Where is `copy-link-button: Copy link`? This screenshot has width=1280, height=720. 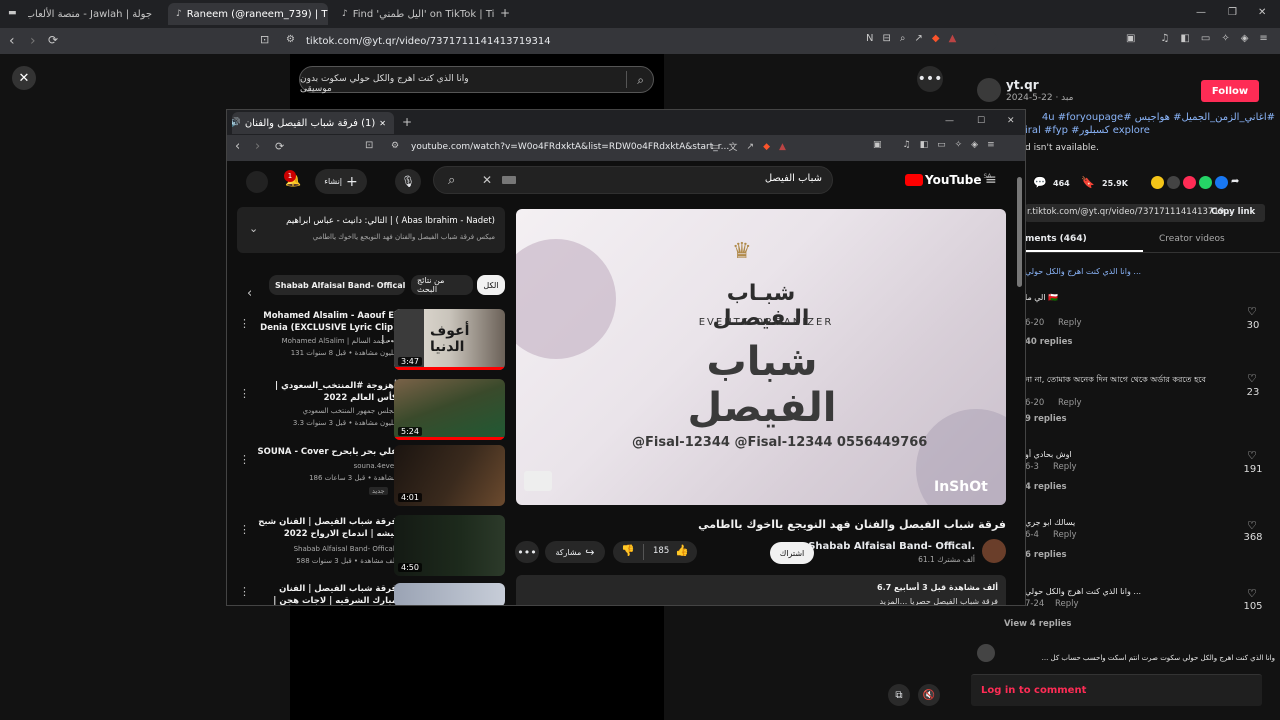
copy-link-button: Copy link is located at coordinates (1233, 212).